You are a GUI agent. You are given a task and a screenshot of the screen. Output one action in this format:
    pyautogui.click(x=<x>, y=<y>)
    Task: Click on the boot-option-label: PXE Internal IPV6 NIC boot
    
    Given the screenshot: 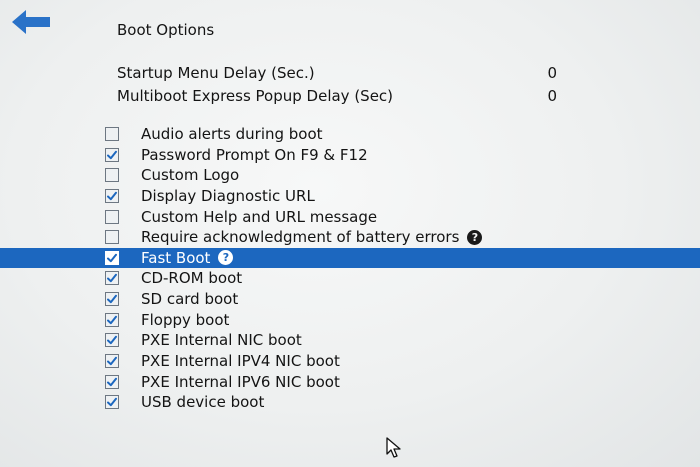 What is the action you would take?
    pyautogui.click(x=240, y=381)
    